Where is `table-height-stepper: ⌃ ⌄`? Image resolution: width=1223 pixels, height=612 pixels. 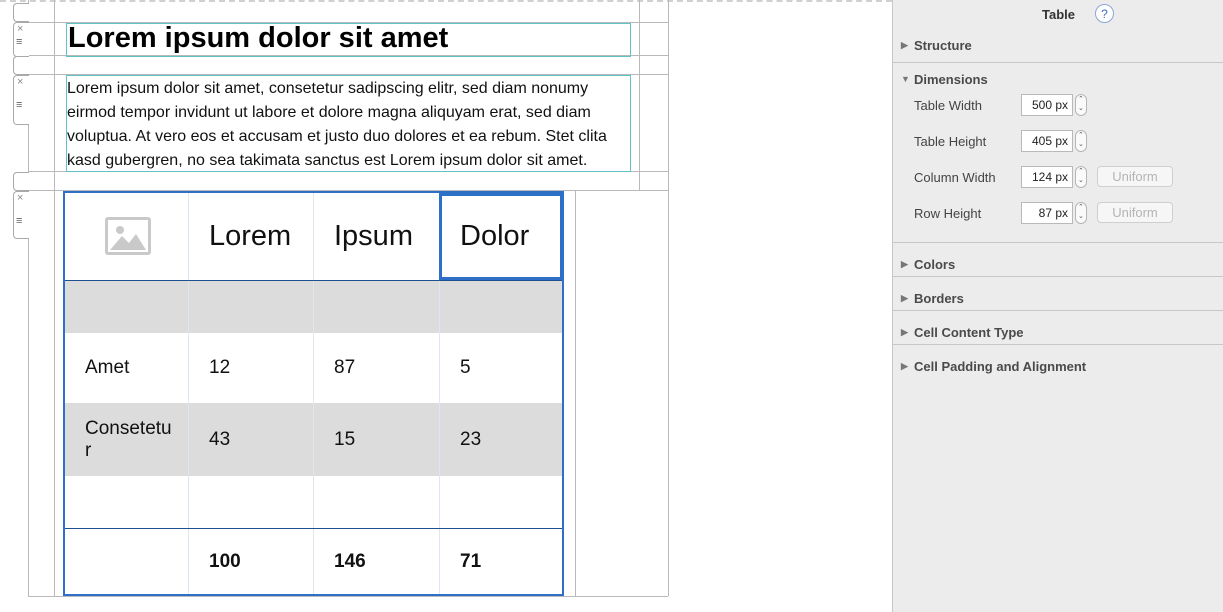
table-height-stepper: ⌃ ⌄ is located at coordinates (1081, 141).